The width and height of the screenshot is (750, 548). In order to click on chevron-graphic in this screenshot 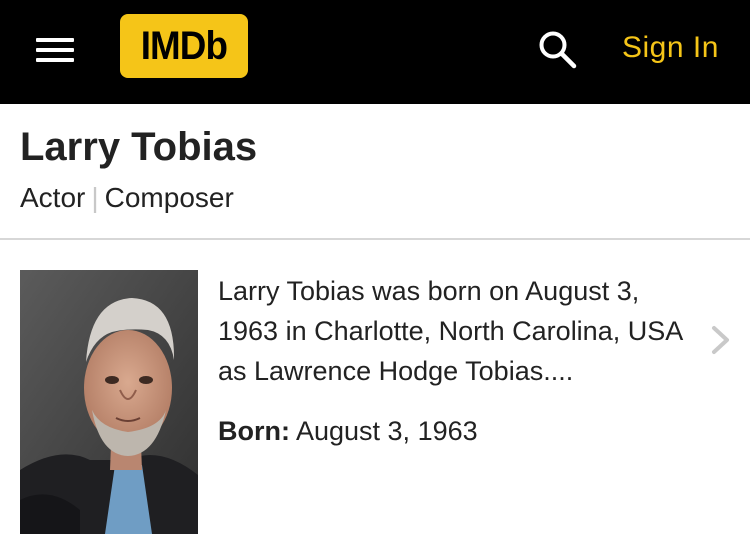, I will do `click(720, 340)`.